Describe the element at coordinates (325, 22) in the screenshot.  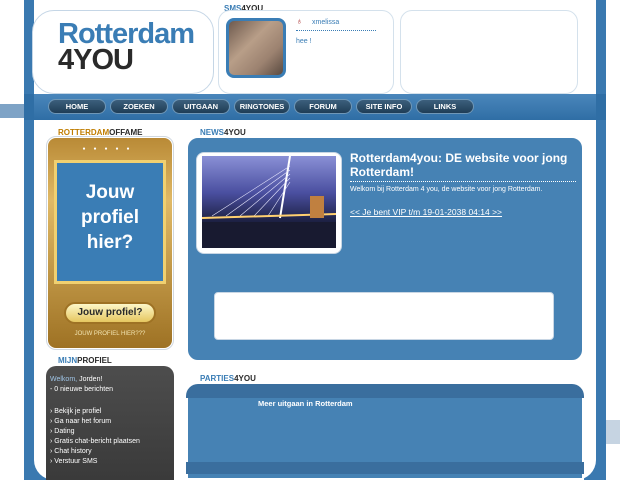
I see `sms-username: xmelissa` at that location.